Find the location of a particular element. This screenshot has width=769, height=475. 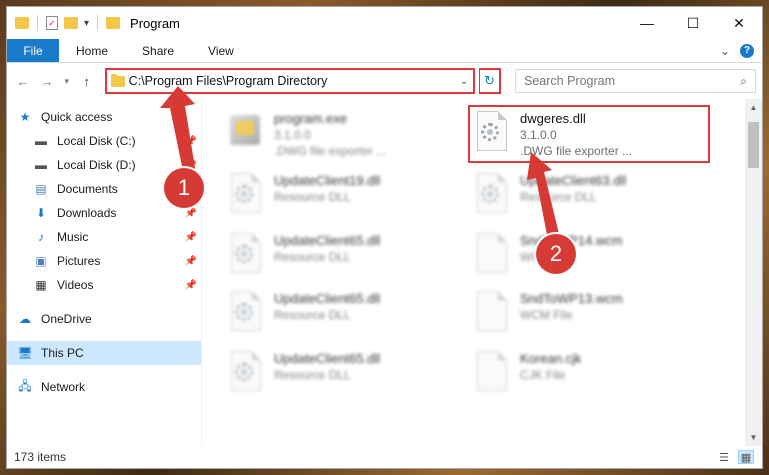

separator is located at coordinates (37, 23).